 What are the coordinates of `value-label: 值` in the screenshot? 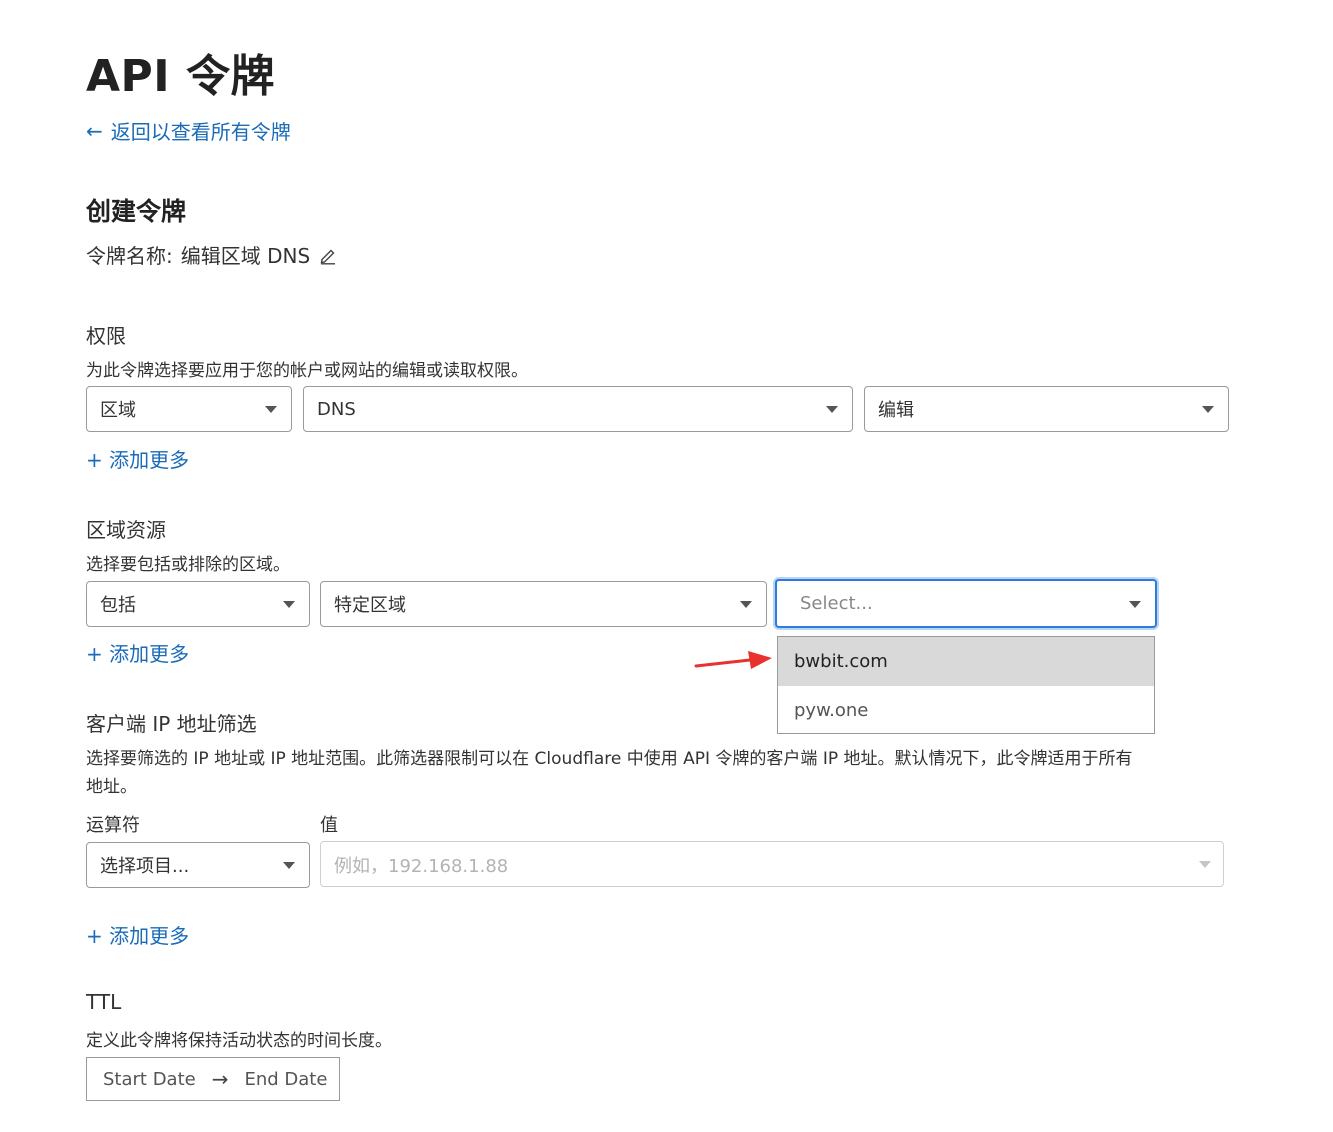 It's located at (329, 825).